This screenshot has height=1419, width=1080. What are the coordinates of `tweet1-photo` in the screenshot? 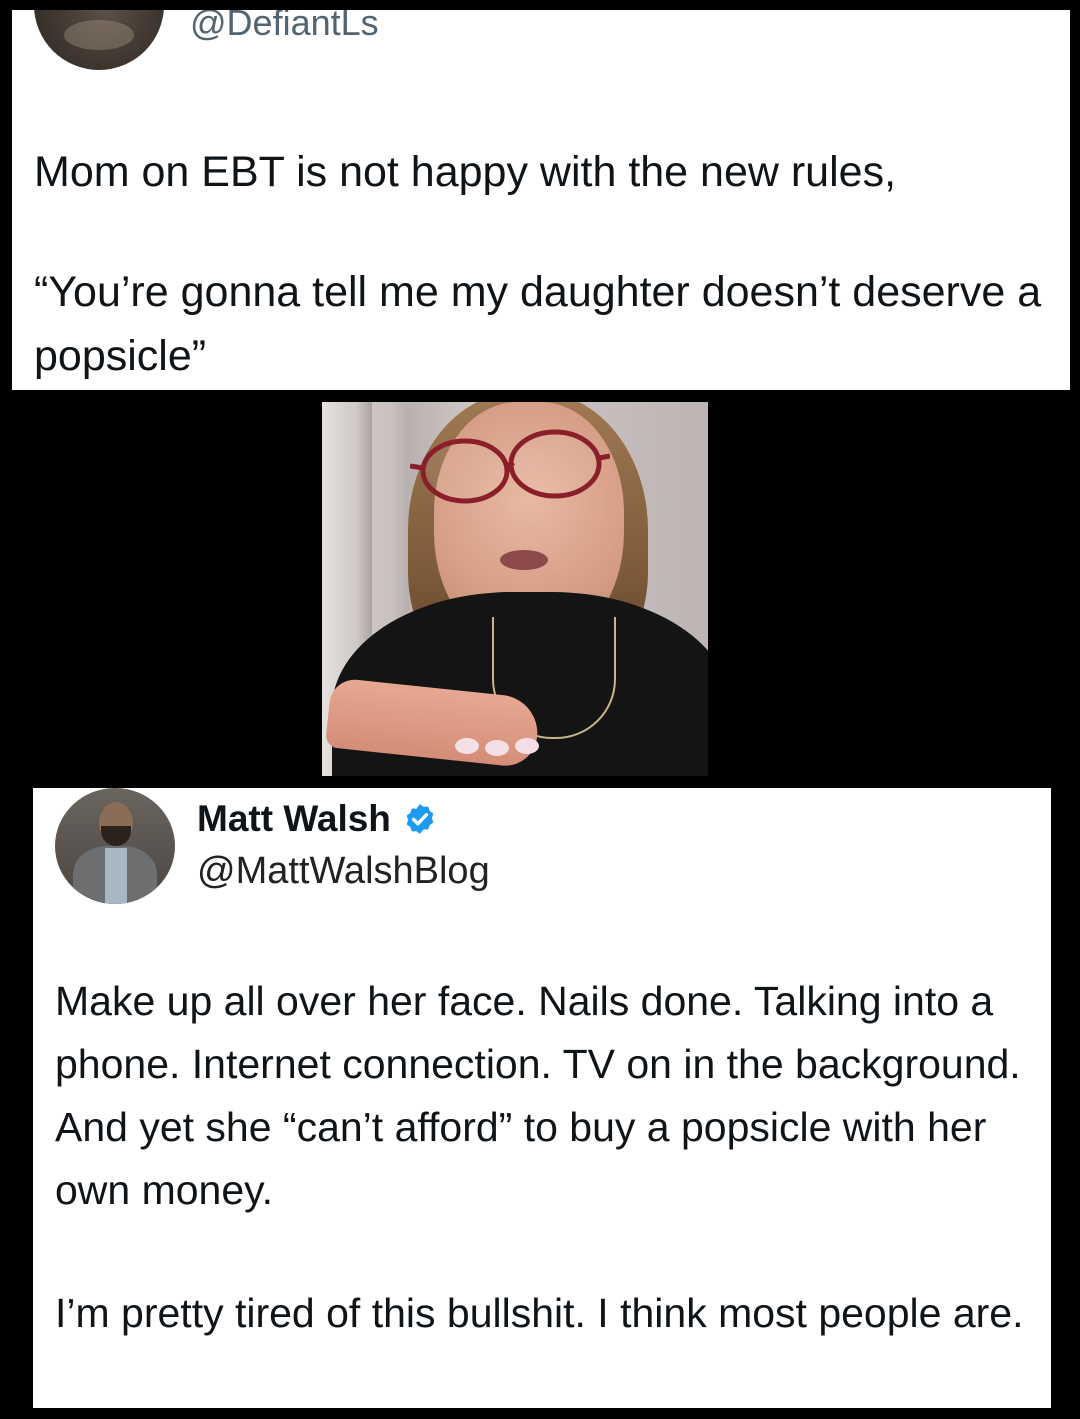 It's located at (515, 589).